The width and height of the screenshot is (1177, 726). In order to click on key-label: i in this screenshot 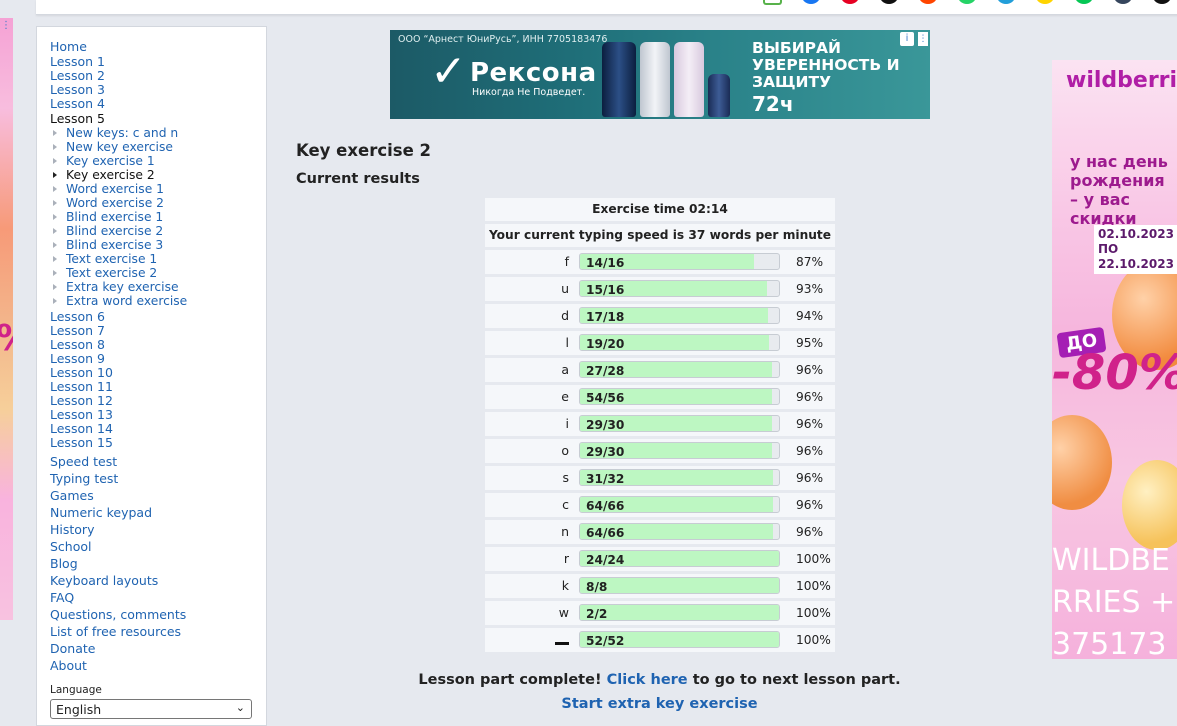, I will do `click(567, 423)`.